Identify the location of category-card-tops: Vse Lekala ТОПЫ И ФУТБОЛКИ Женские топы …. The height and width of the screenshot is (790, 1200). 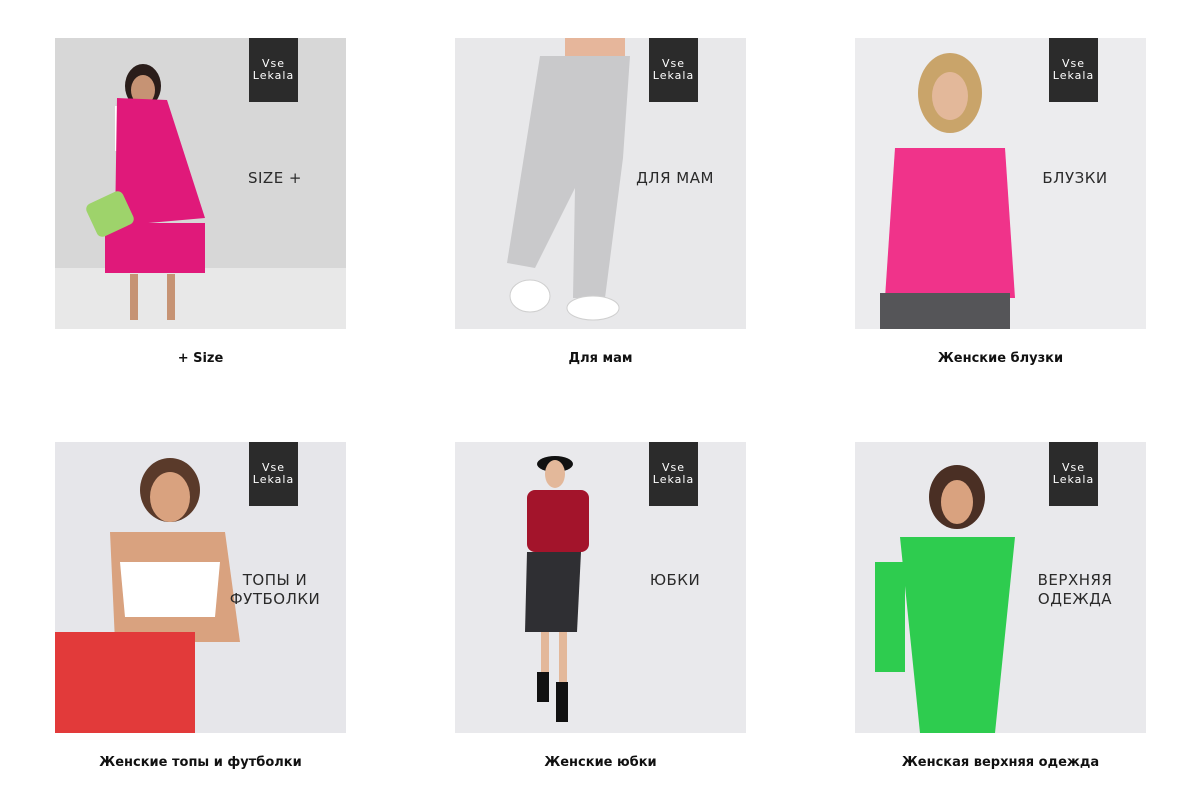
(200, 606).